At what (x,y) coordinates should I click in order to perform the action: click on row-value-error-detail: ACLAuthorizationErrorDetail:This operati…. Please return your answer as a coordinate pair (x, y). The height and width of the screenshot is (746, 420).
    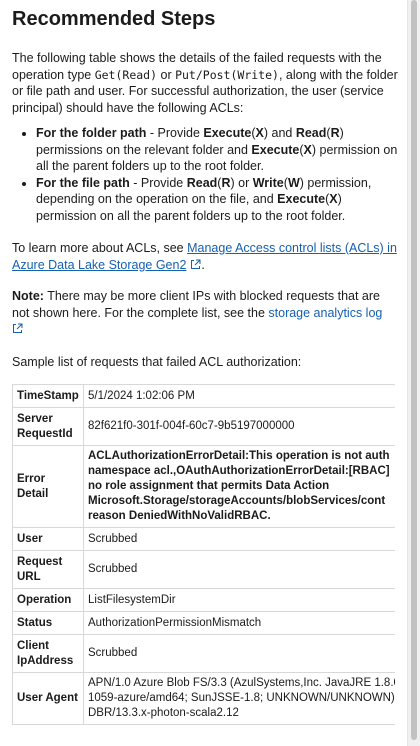
    Looking at the image, I should click on (239, 486).